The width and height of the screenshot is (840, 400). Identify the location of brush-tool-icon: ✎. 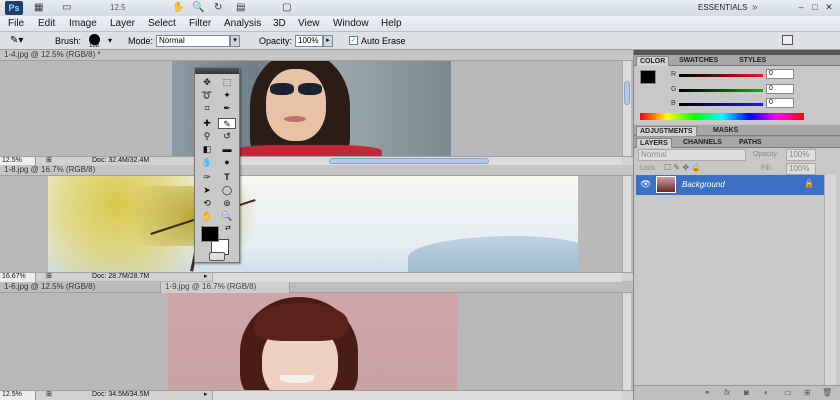
(227, 123).